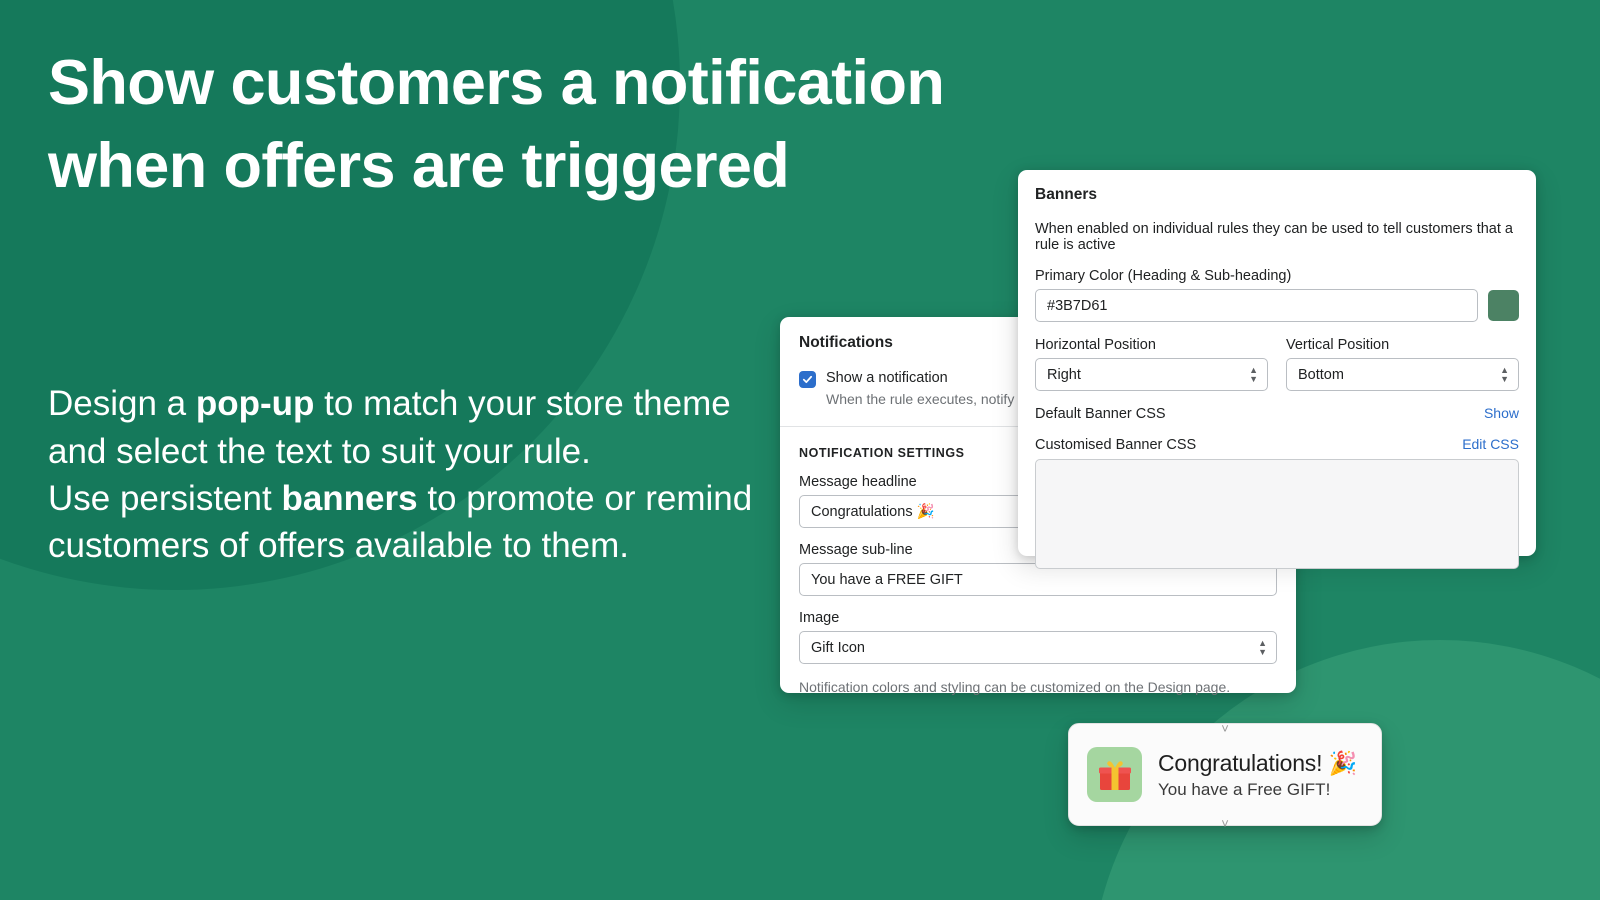  Describe the element at coordinates (1244, 789) in the screenshot. I see `toast-subline: You have a Free GIFT!` at that location.